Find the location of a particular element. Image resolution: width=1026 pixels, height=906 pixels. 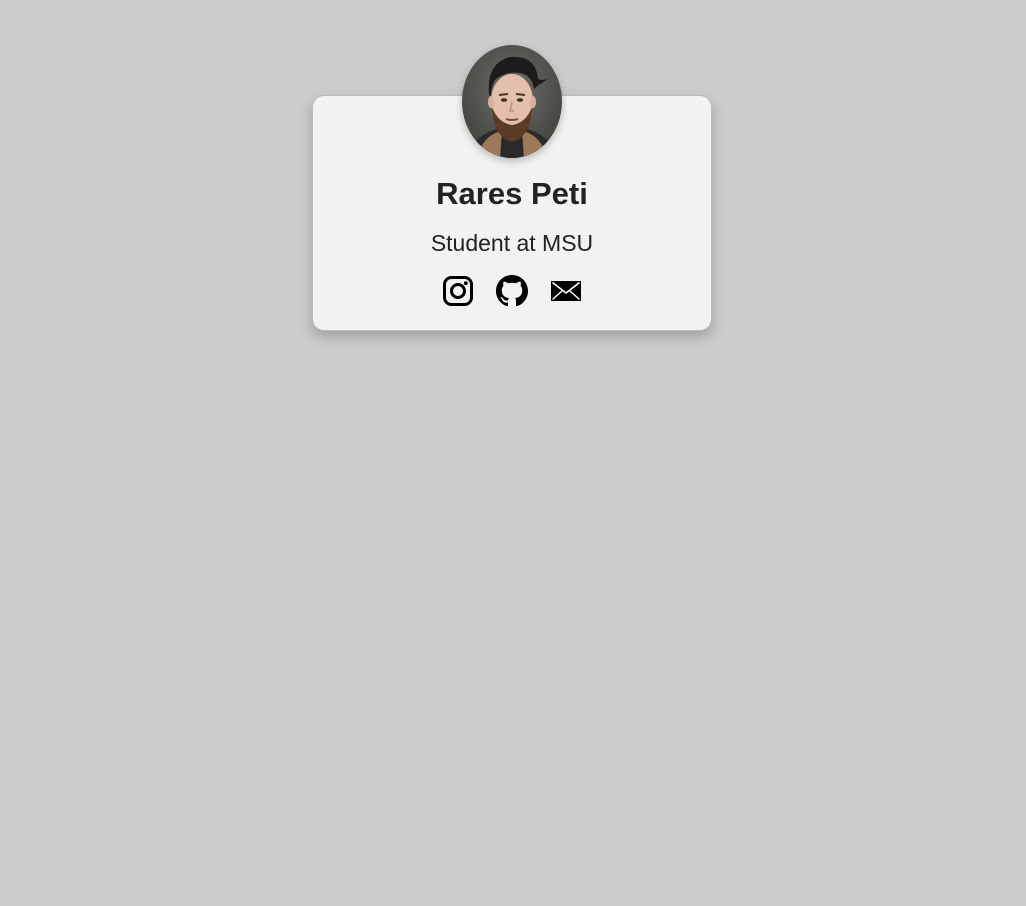

social-links is located at coordinates (512, 292).